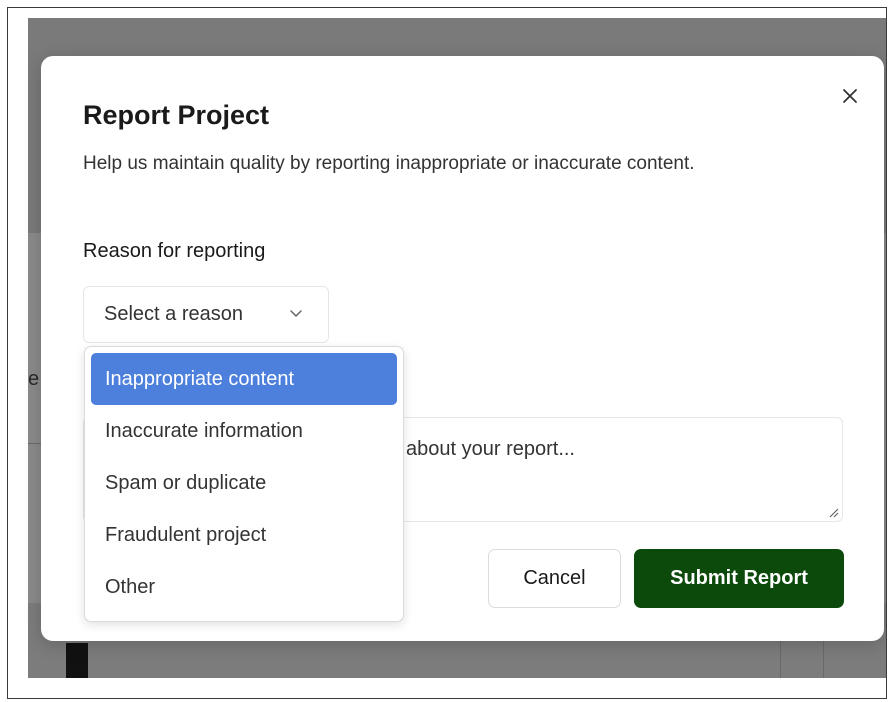  I want to click on close-button, so click(850, 96).